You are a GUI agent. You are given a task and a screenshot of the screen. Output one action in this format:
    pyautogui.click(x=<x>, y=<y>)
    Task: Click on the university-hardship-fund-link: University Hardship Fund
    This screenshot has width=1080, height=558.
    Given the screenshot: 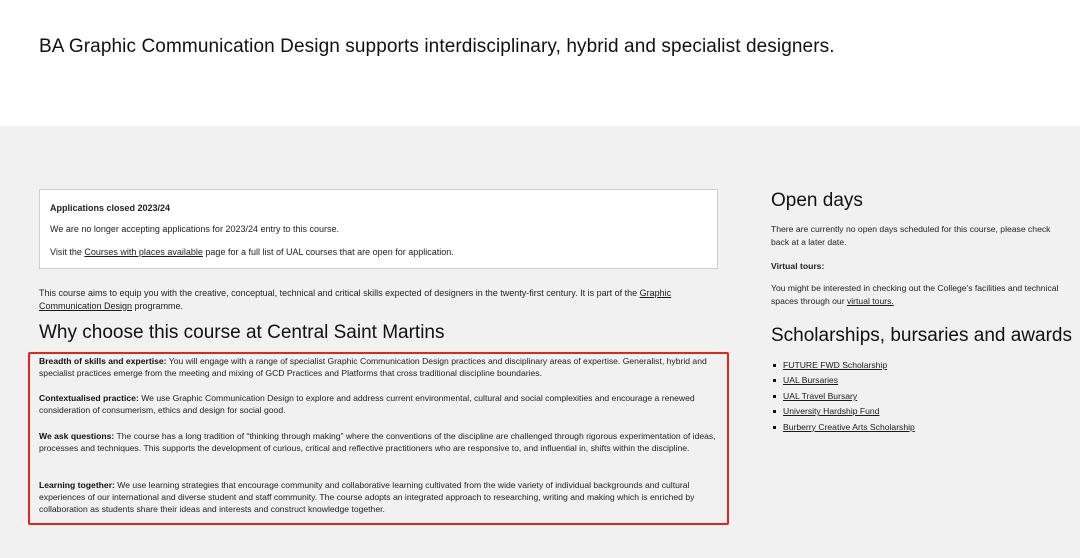 What is the action you would take?
    pyautogui.click(x=831, y=411)
    